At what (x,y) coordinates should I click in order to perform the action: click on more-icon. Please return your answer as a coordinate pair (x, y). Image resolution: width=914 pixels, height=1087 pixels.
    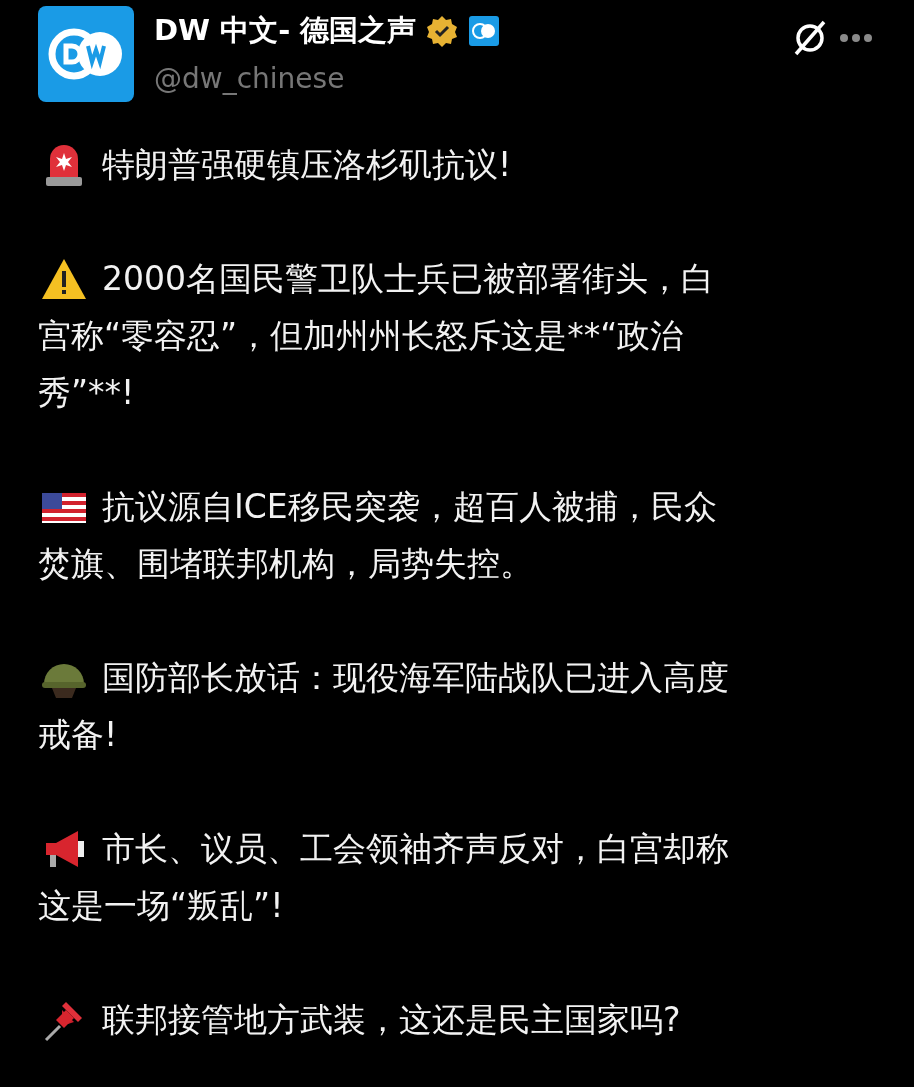
    Looking at the image, I should click on (856, 38).